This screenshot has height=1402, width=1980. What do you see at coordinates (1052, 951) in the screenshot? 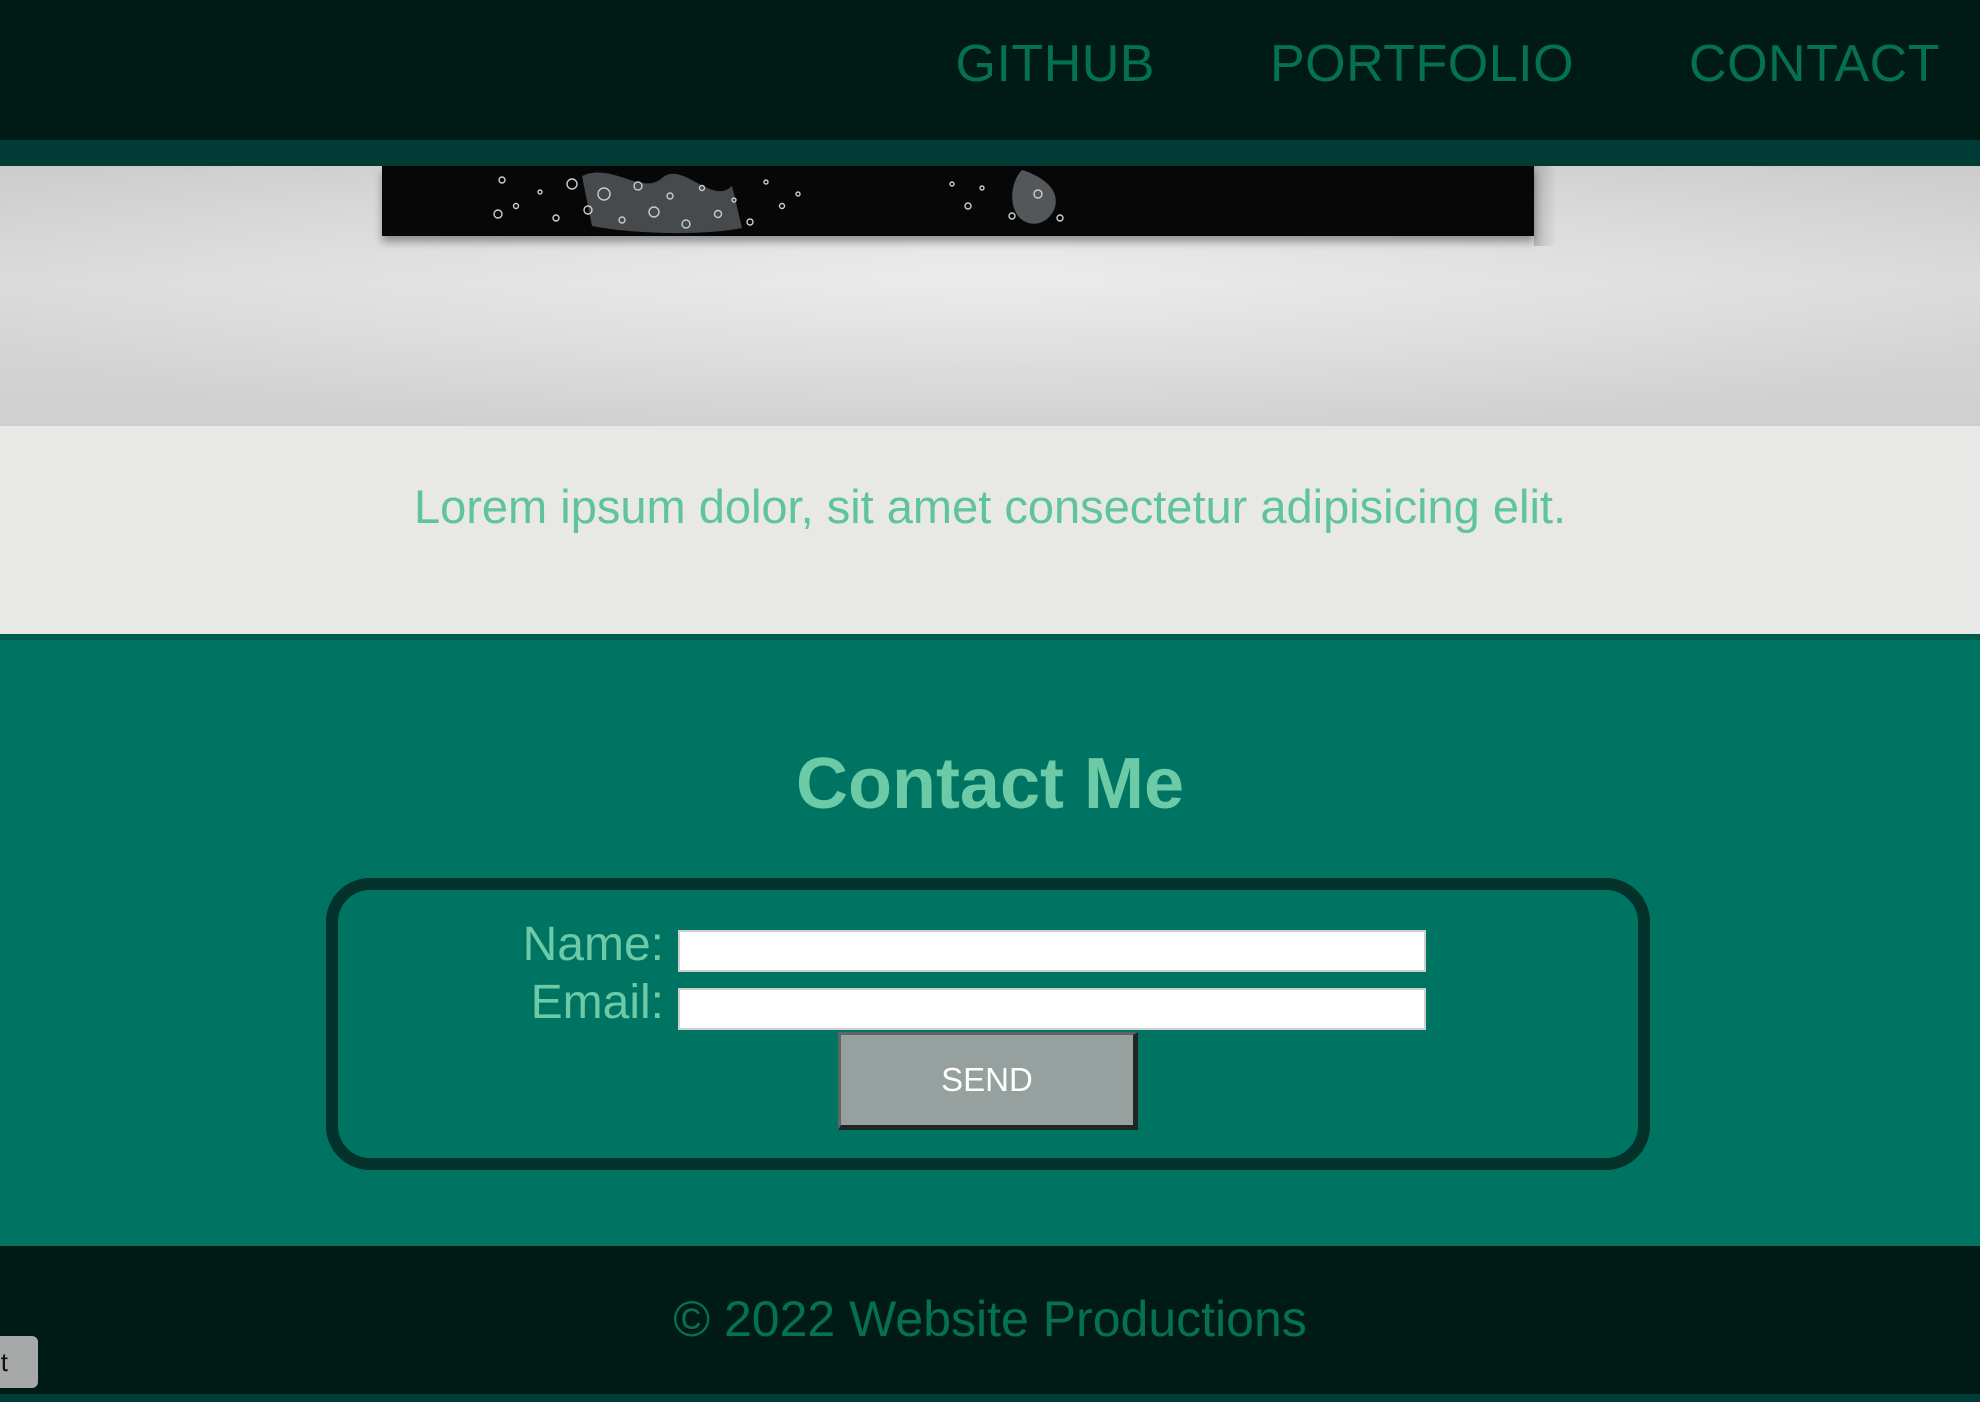
I see `name-field` at bounding box center [1052, 951].